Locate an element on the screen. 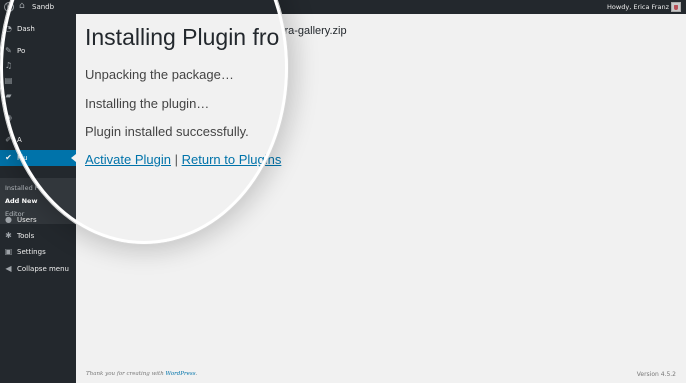 The width and height of the screenshot is (686, 383). footer-thanks: Thank you for creating with WordPress. is located at coordinates (141, 374).